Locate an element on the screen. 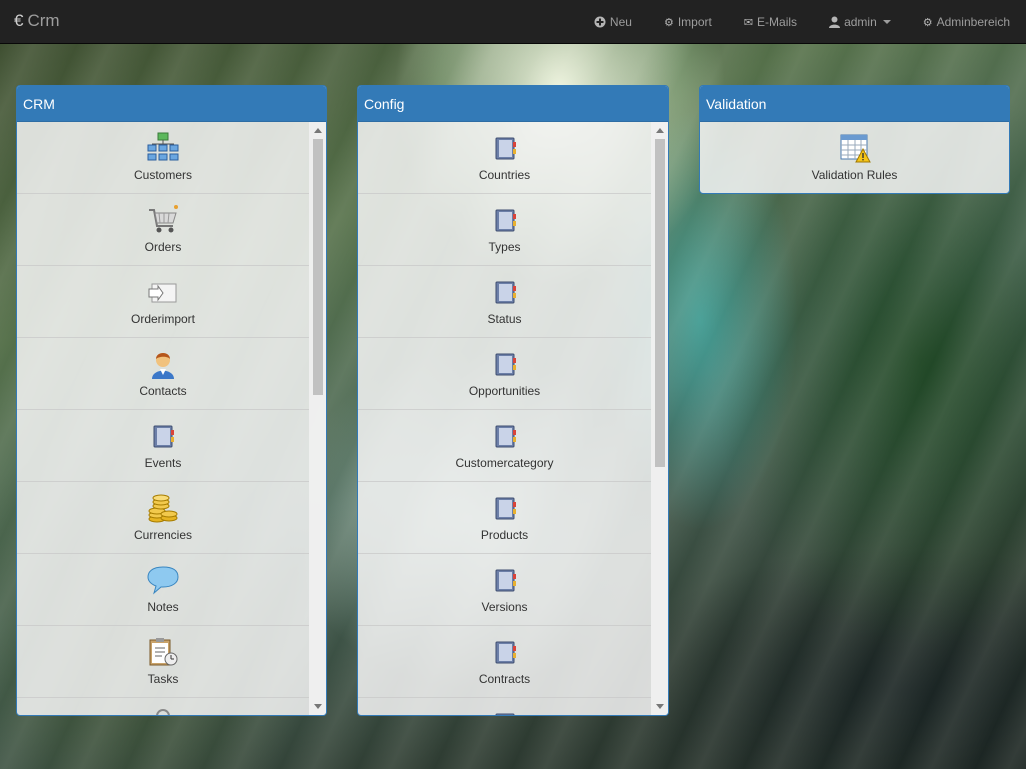 This screenshot has height=769, width=1026. partial-icon is located at coordinates (163, 712).